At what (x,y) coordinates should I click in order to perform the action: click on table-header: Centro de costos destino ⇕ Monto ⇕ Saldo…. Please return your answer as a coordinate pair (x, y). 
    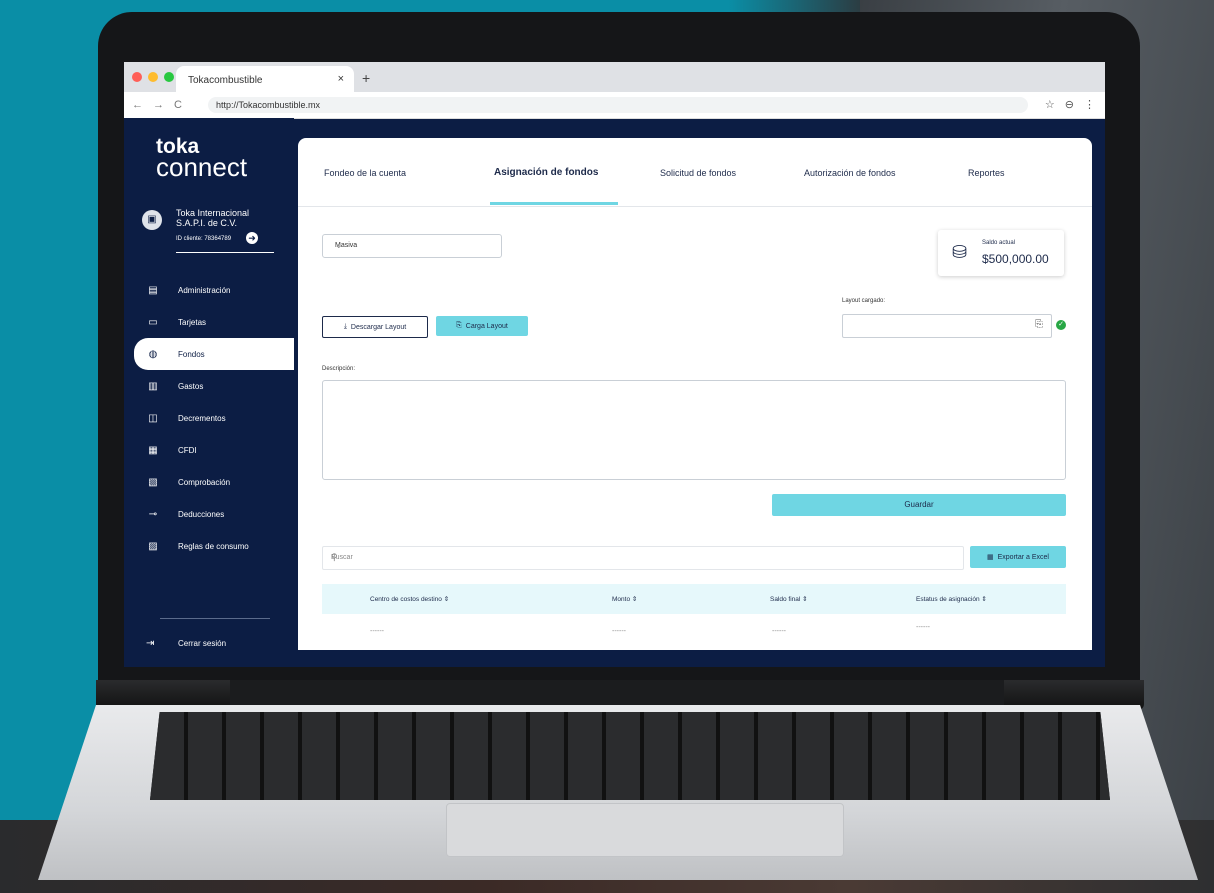
    Looking at the image, I should click on (694, 599).